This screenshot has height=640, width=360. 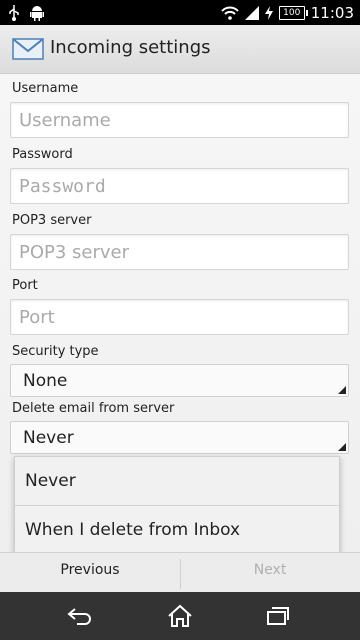 What do you see at coordinates (45, 381) in the screenshot?
I see `security-type-value: None` at bounding box center [45, 381].